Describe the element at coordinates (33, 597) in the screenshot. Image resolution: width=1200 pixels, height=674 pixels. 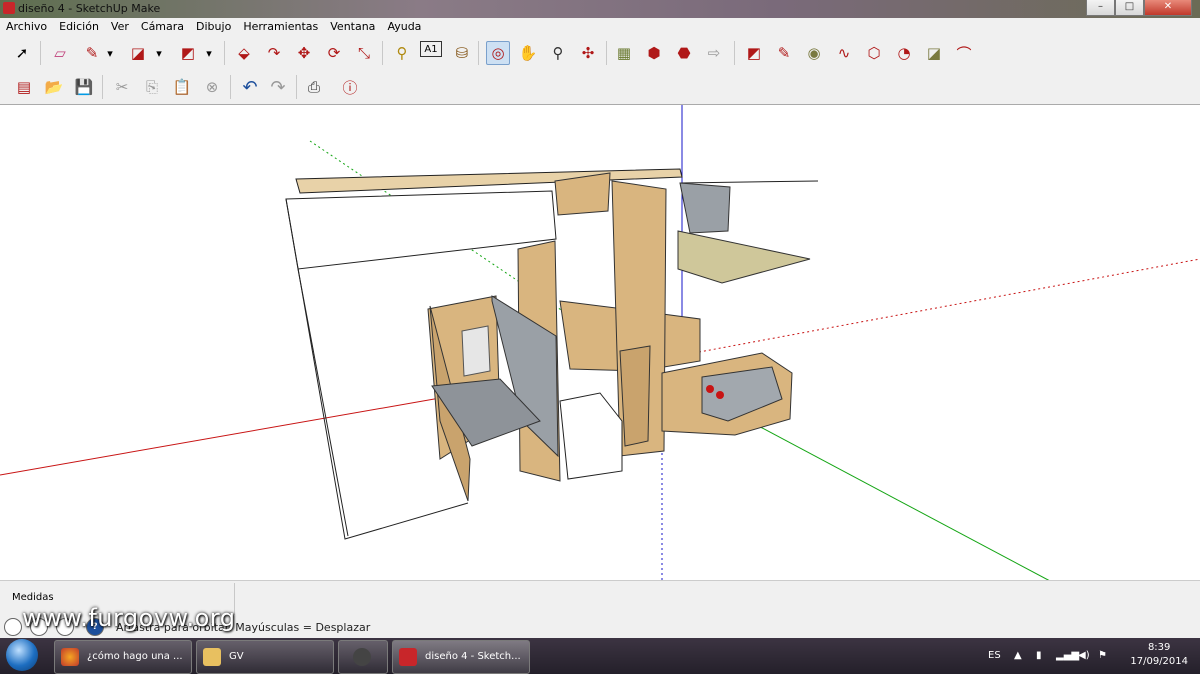
I see `measurements-label: Medidas` at that location.